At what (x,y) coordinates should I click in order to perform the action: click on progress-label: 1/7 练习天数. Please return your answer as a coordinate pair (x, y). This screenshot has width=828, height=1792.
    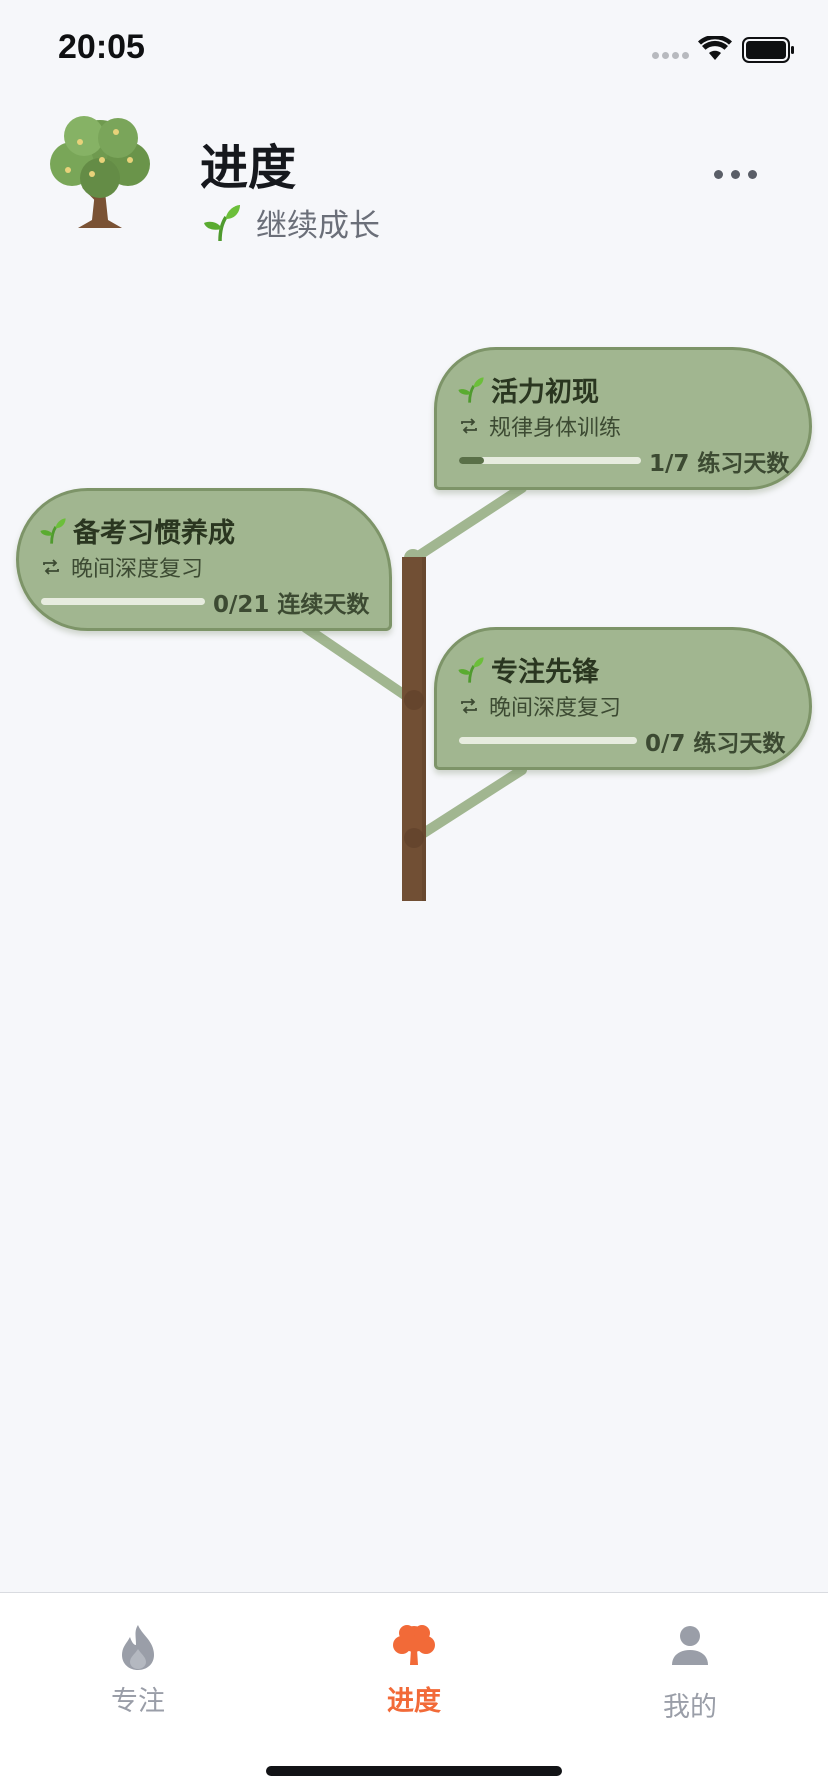
    Looking at the image, I should click on (719, 464).